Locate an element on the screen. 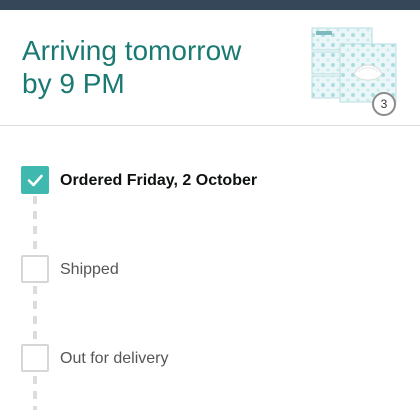 This screenshot has height=420, width=420. ordered-checkbox-icon is located at coordinates (35, 180).